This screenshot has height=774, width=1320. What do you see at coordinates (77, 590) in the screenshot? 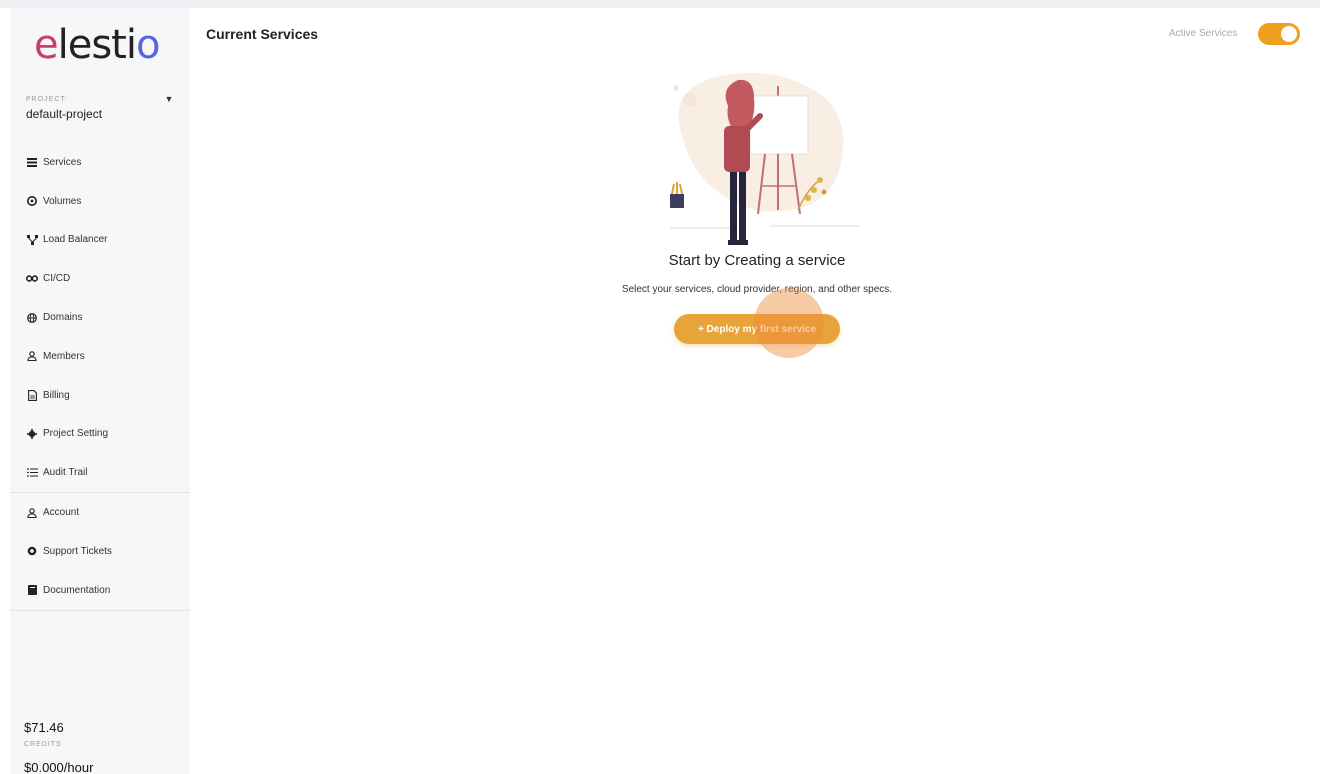
I see `sidebar-item-label: Documentation` at bounding box center [77, 590].